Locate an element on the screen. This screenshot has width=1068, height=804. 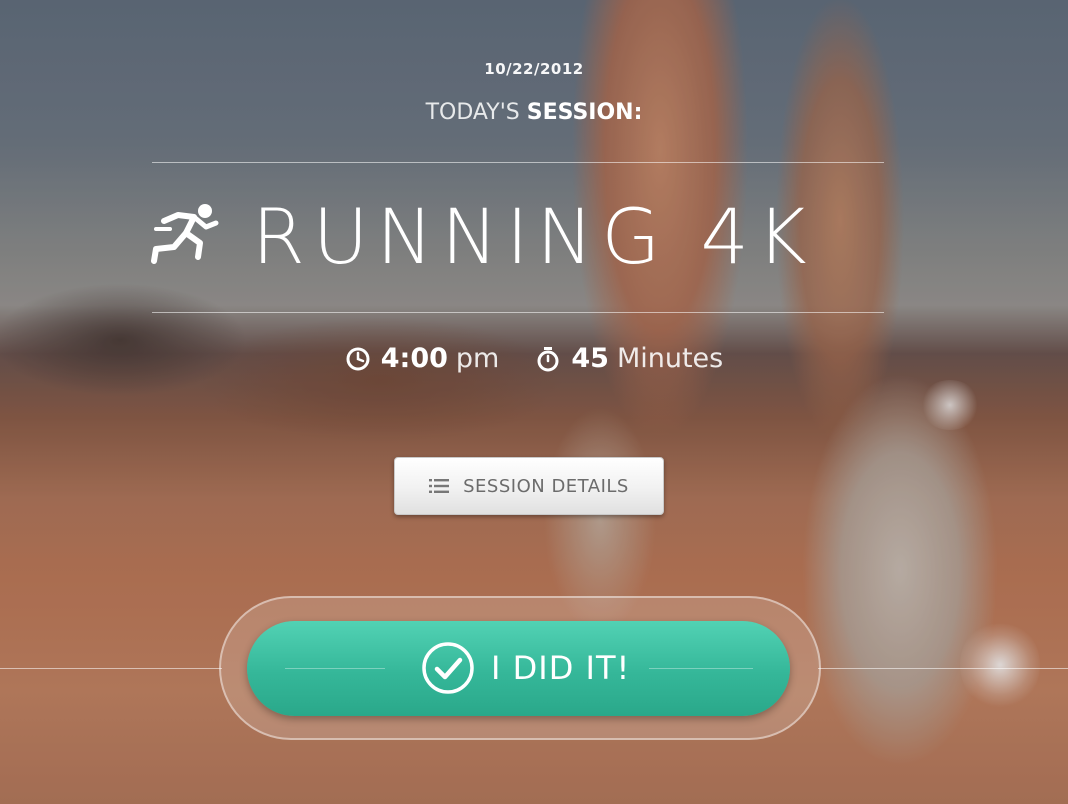
session-time-value: 4:00 is located at coordinates (414, 358).